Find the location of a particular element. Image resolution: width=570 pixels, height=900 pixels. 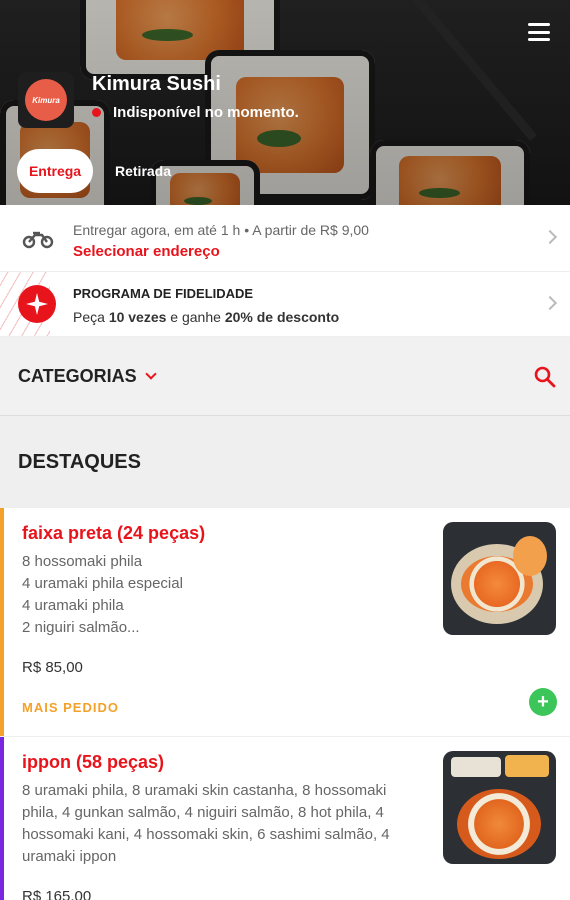

most-ordered-badge: MAIS PEDIDO is located at coordinates (70, 707).